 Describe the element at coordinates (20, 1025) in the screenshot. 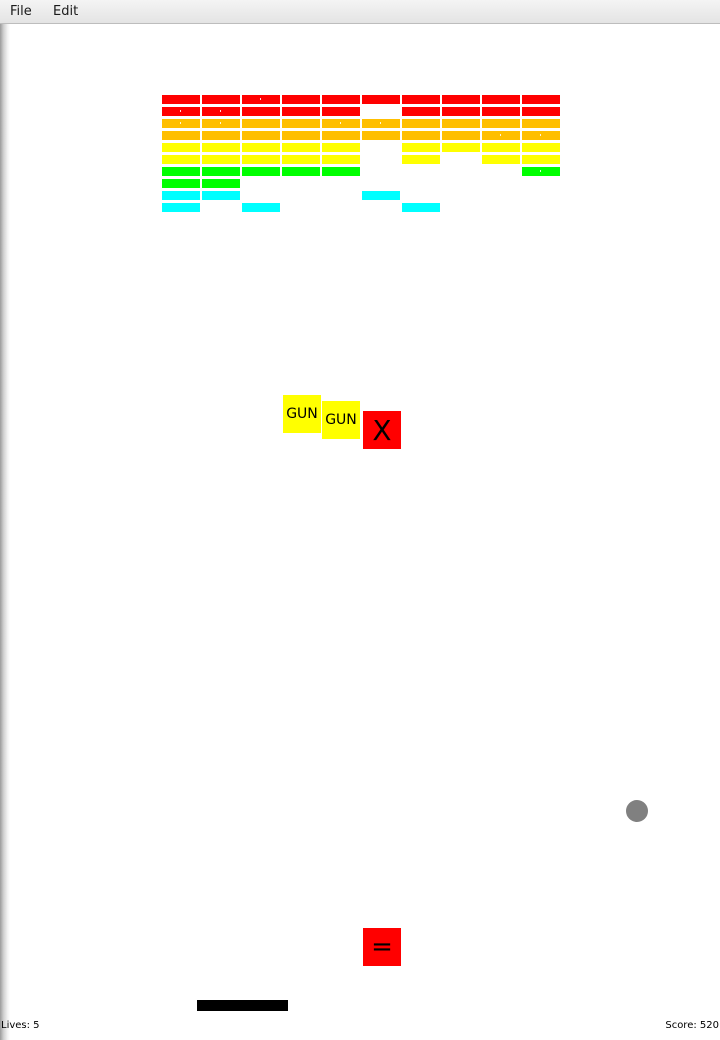

I see `lives-counter: Lives: 5` at that location.